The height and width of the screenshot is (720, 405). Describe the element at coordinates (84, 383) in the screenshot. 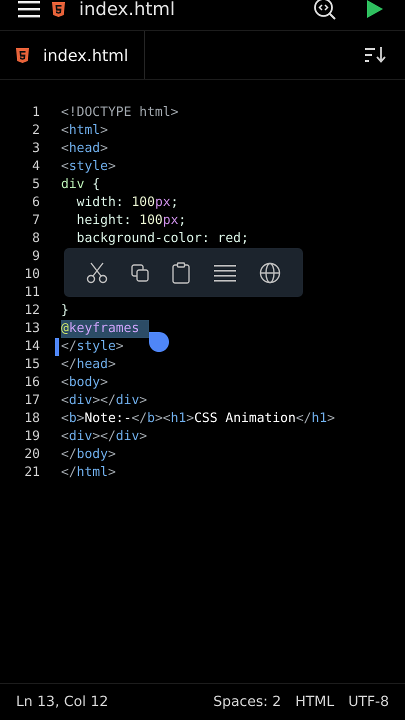

I see `code-line: <body>` at that location.